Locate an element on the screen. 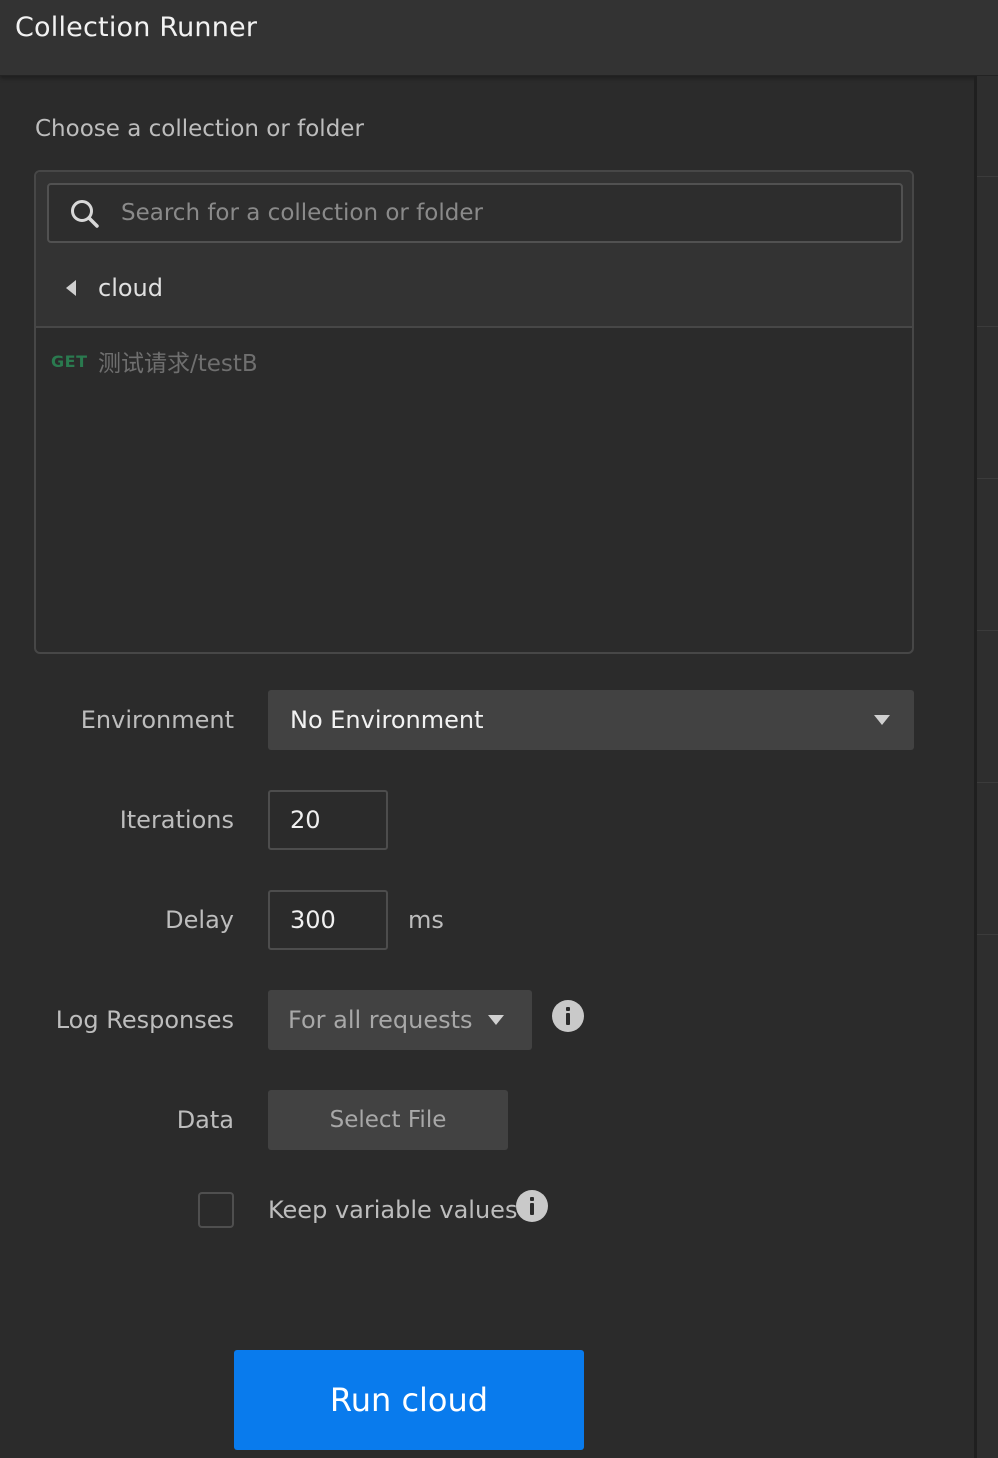 The image size is (998, 1458). delay-unit: ms is located at coordinates (426, 920).